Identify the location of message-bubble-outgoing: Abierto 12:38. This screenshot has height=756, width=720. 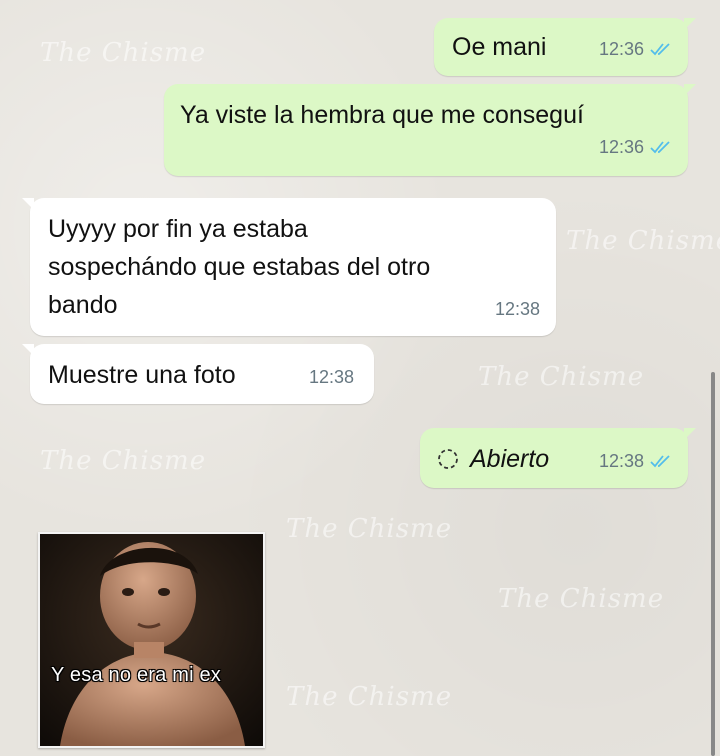
(558, 458).